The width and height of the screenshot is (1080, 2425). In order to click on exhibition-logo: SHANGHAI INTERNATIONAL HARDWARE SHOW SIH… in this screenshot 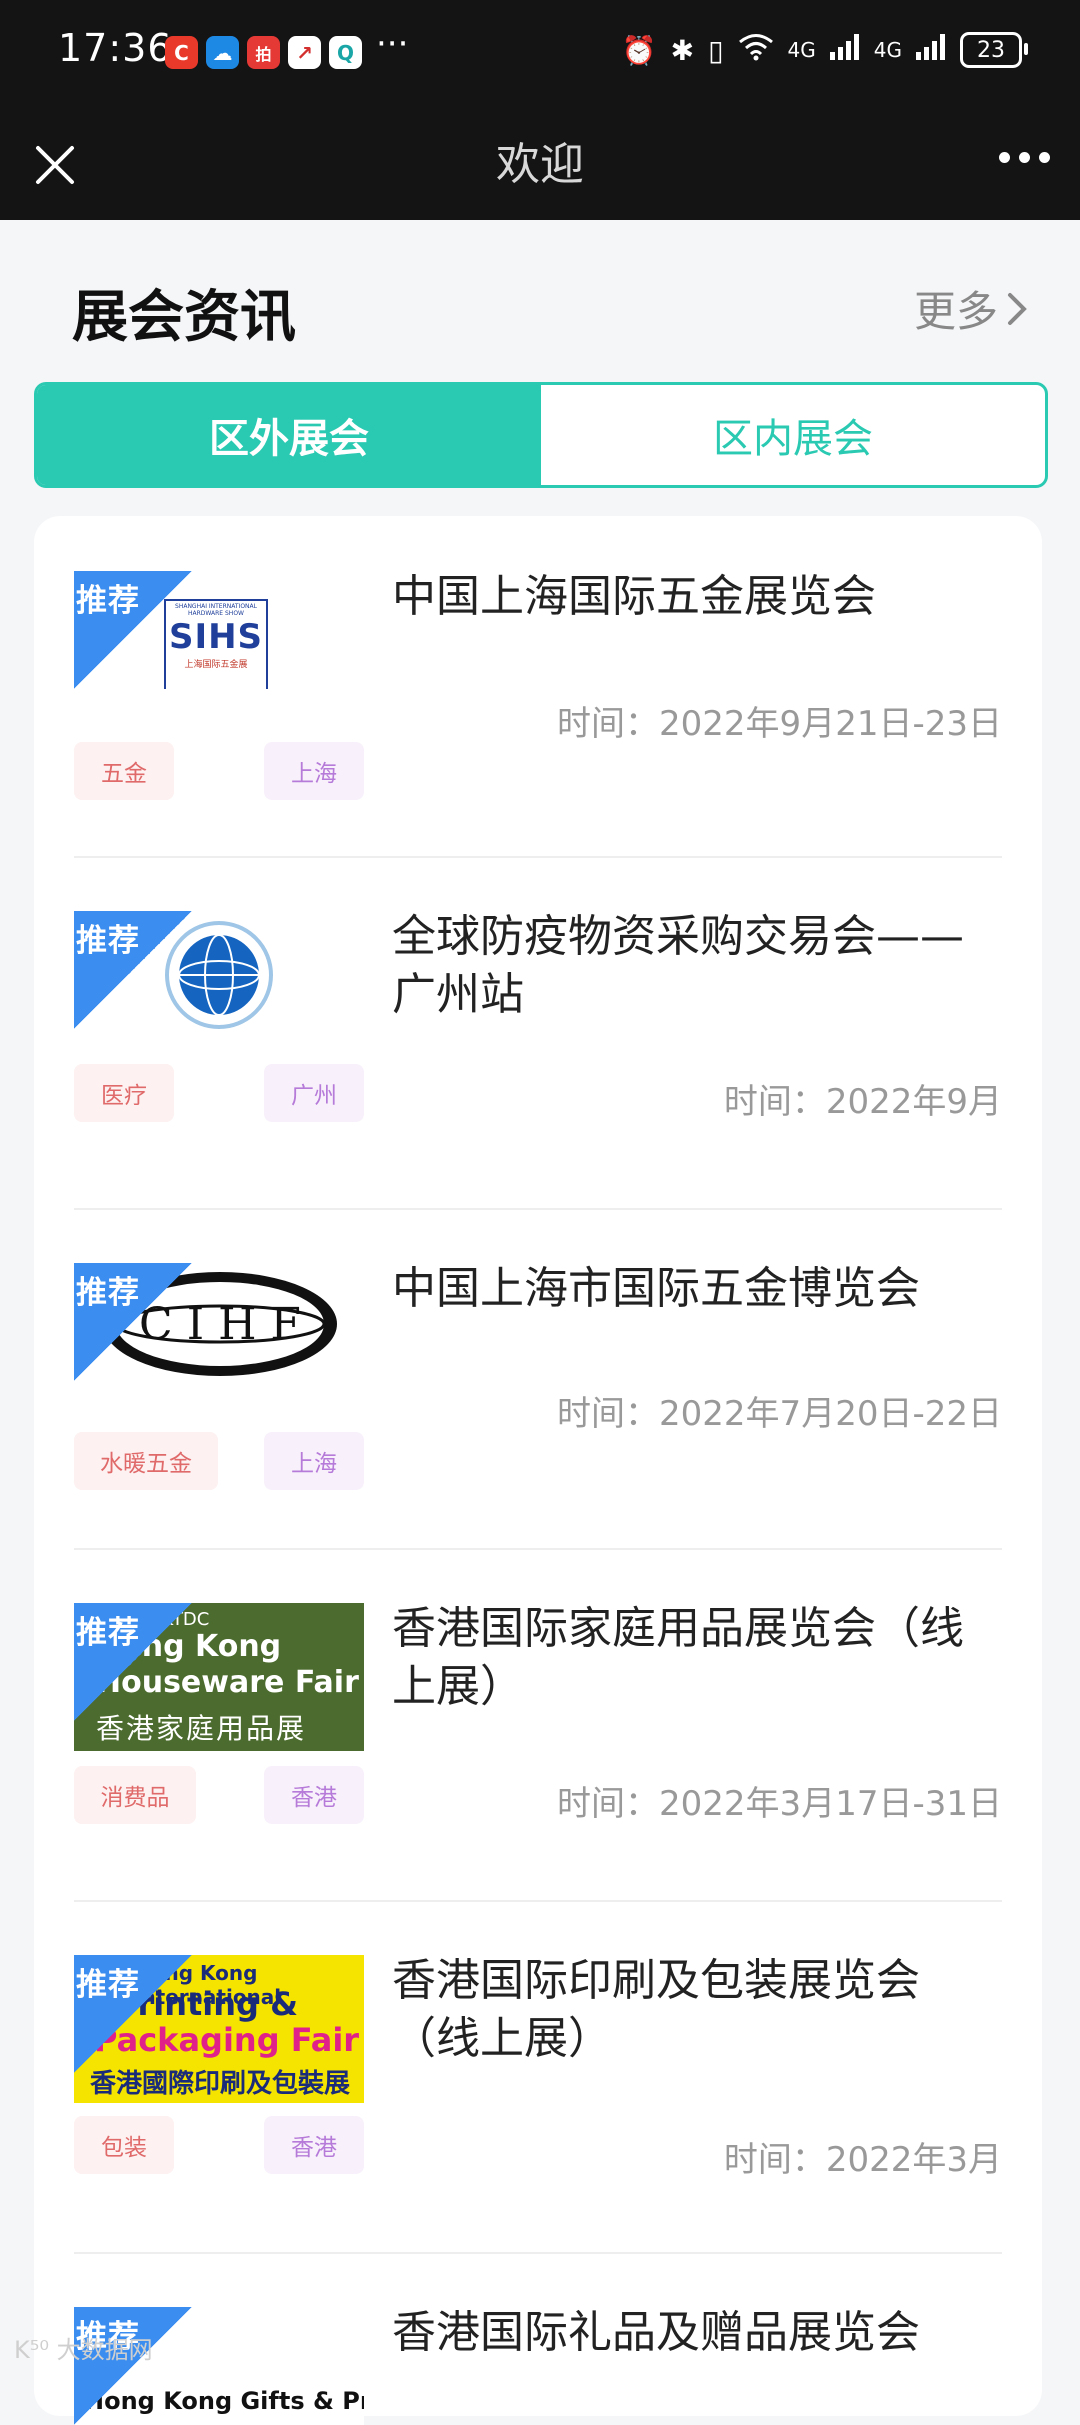, I will do `click(219, 630)`.